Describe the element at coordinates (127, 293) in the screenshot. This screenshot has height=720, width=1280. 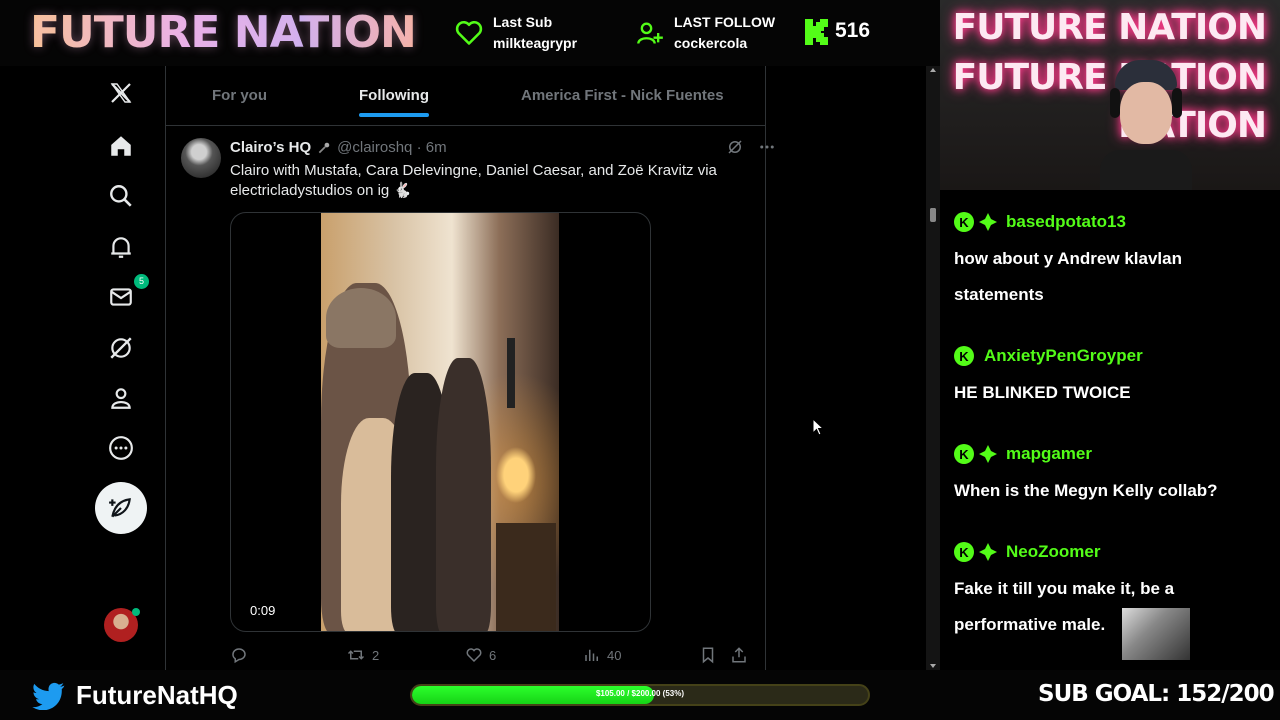
I see `mail-icon: 5` at that location.